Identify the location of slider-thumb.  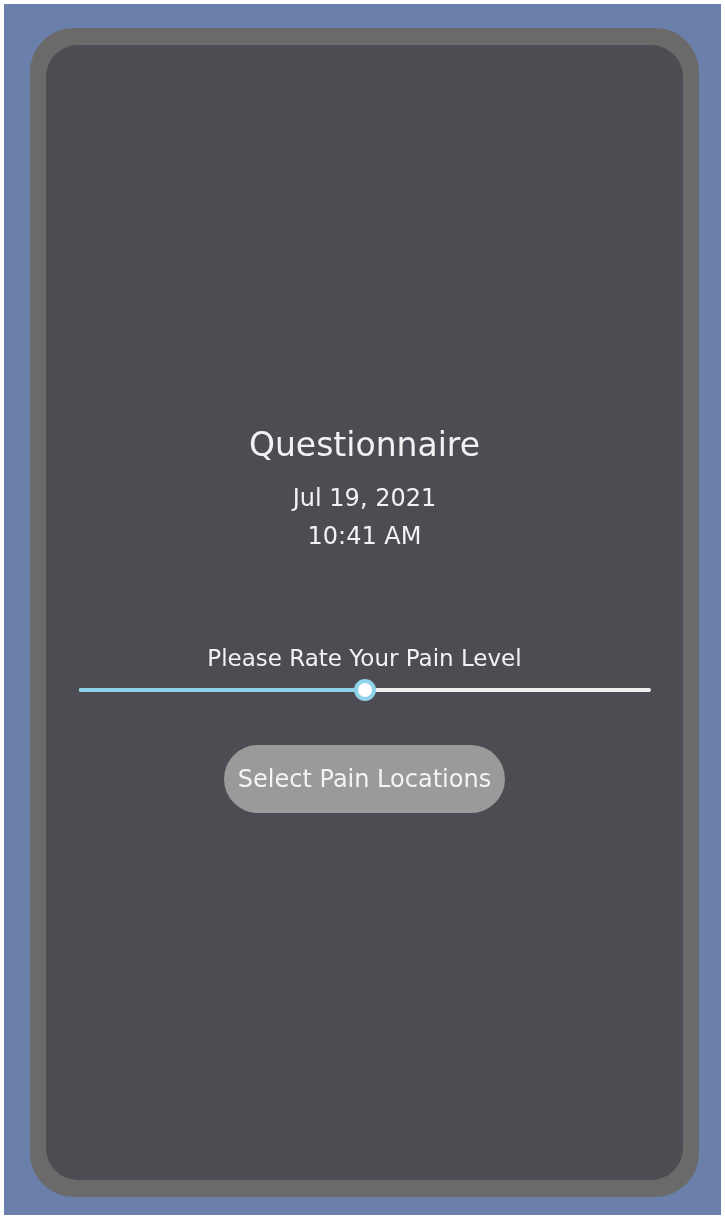
(364, 690).